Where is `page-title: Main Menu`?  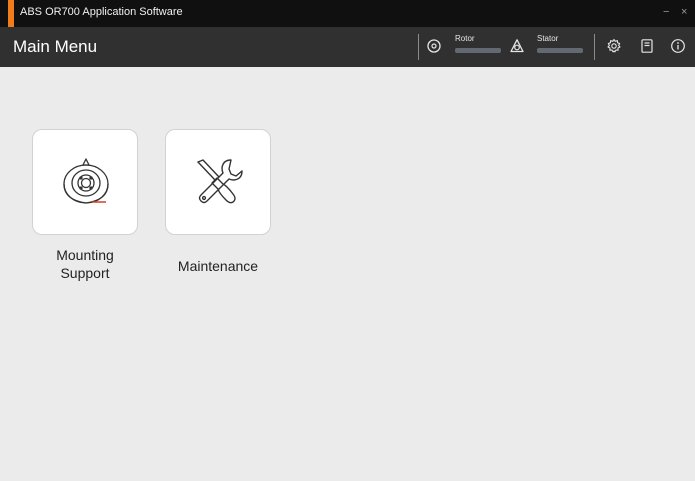
page-title: Main Menu is located at coordinates (55, 46).